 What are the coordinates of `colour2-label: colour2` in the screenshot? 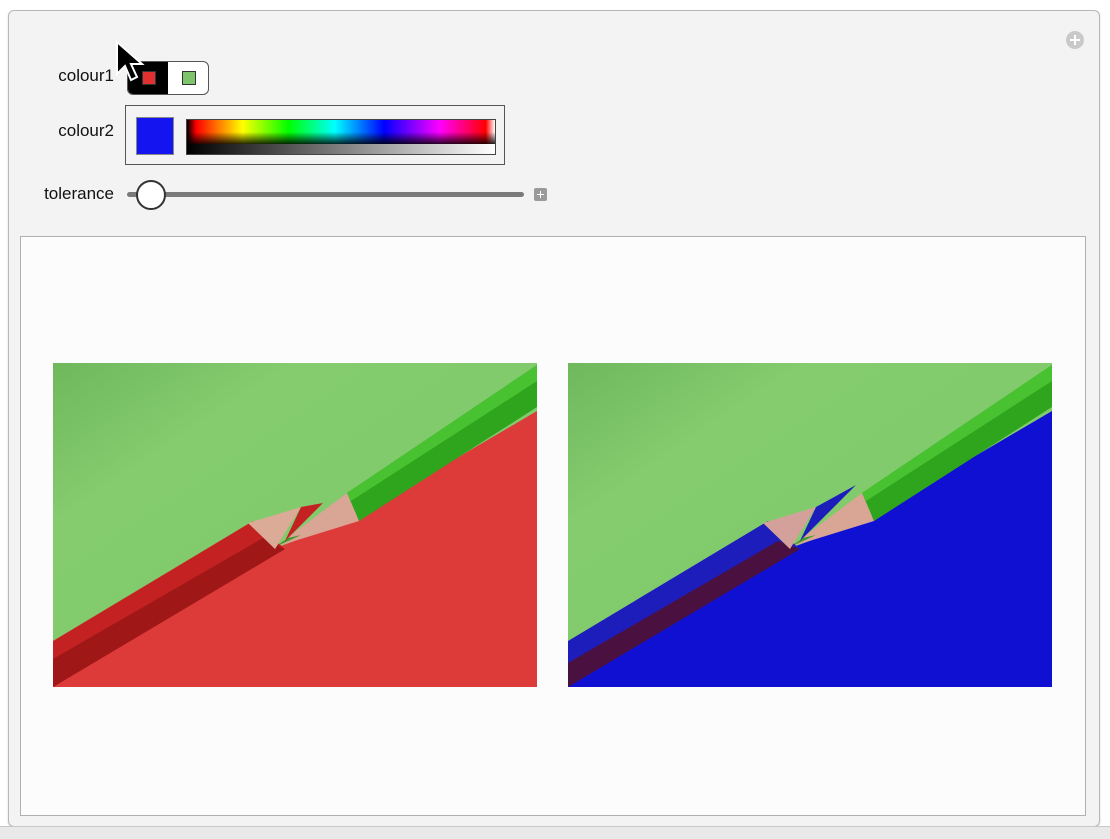 It's located at (86, 130).